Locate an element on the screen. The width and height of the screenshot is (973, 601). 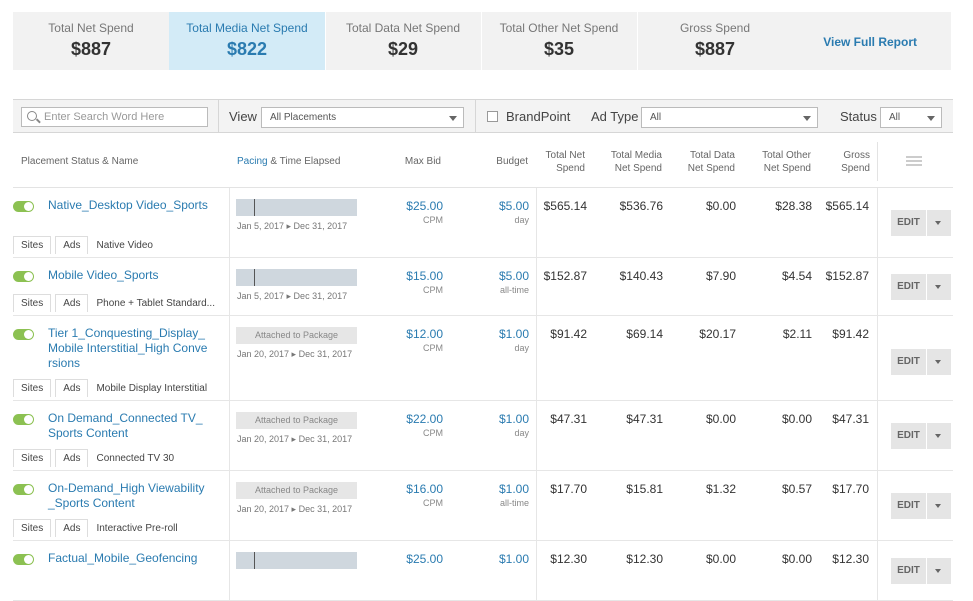
view-full-report-link: View Full Report is located at coordinates (870, 42).